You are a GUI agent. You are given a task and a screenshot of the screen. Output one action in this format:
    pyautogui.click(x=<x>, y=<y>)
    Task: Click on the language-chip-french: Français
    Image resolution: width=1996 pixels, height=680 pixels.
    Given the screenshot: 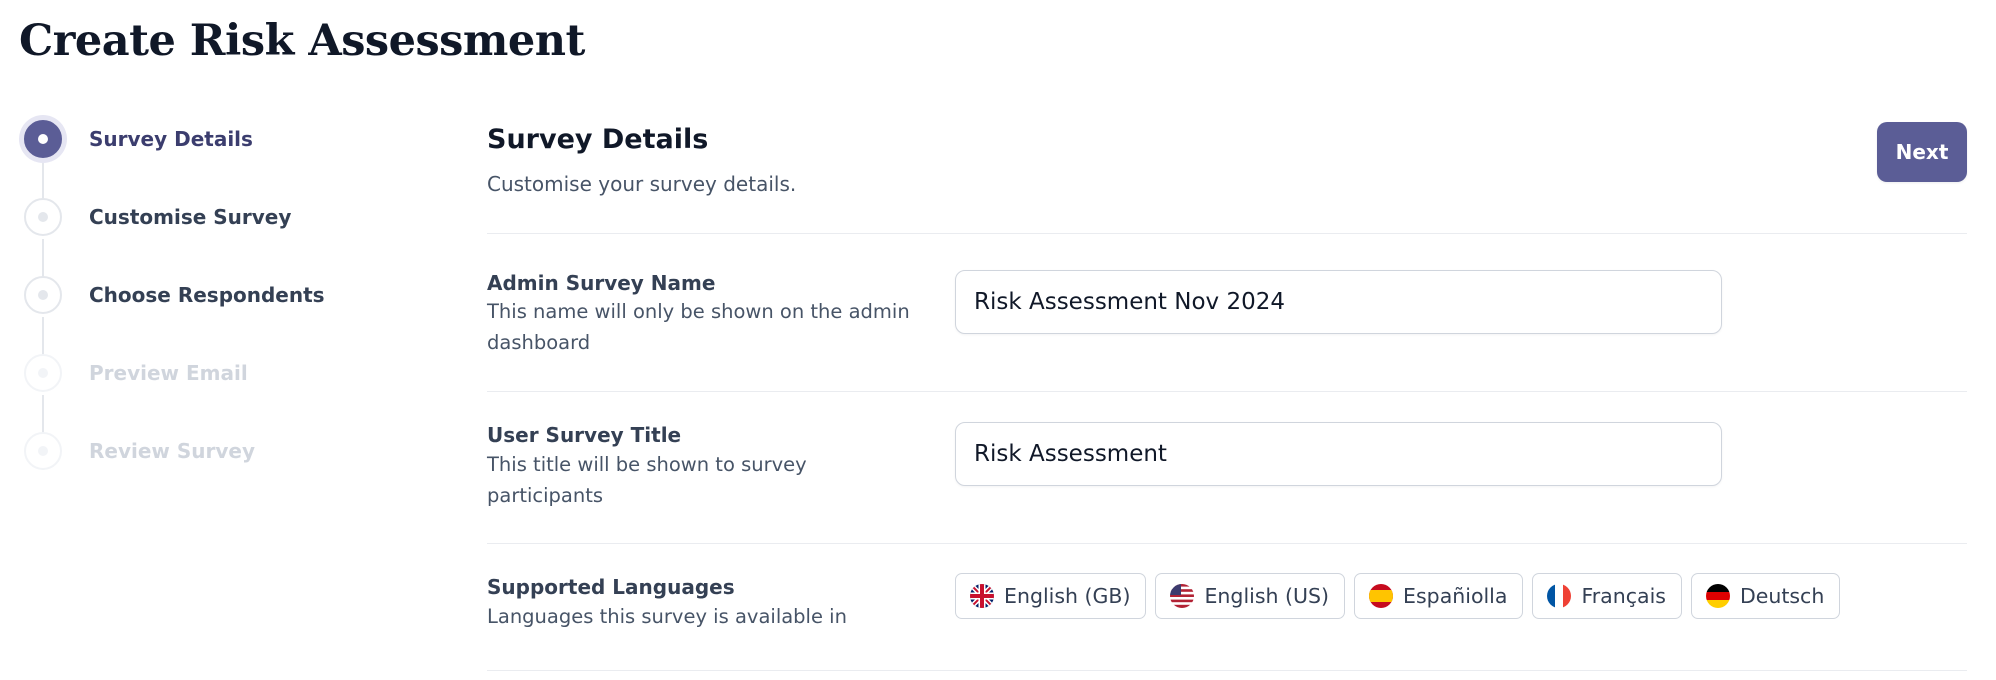 What is the action you would take?
    pyautogui.click(x=1607, y=596)
    